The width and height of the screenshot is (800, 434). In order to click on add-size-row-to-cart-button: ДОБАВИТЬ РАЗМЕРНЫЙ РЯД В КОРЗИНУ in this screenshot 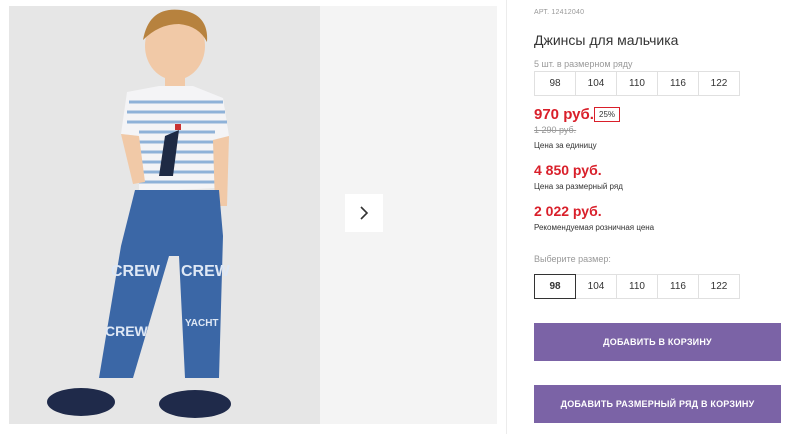, I will do `click(657, 404)`.